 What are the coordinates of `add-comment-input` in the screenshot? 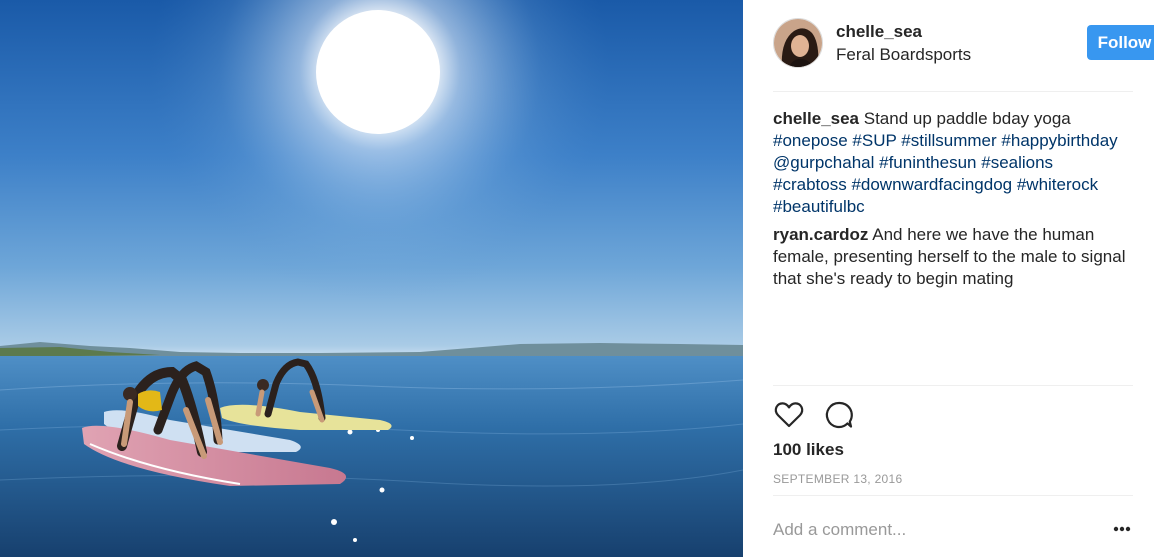 It's located at (933, 530).